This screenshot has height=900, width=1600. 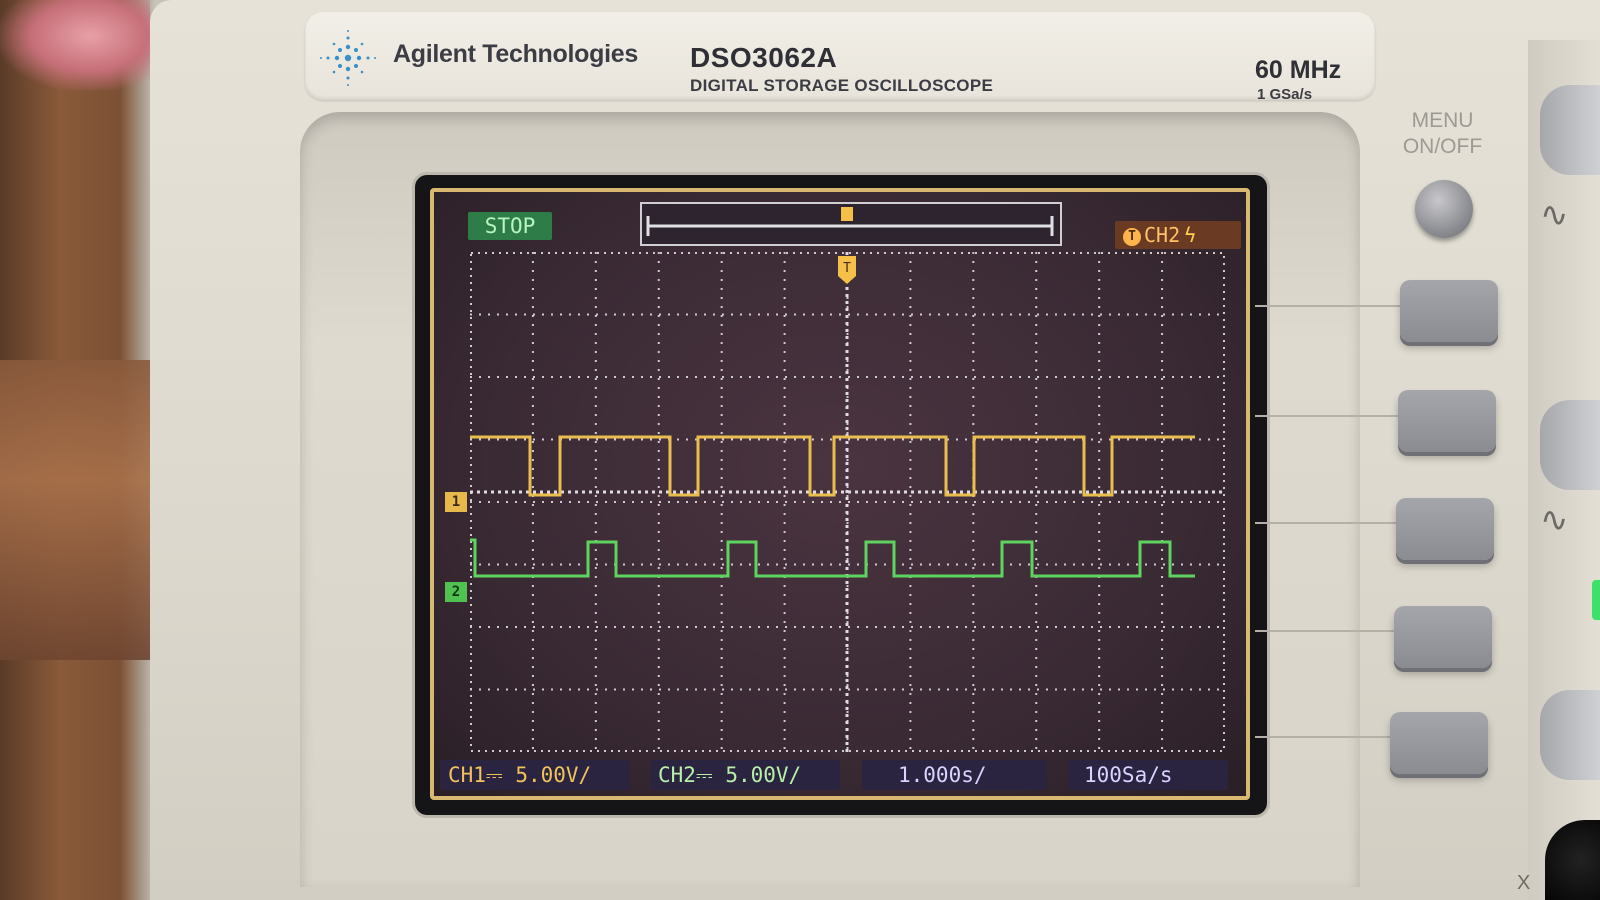 I want to click on ch2-ground-marker: 2, so click(x=456, y=592).